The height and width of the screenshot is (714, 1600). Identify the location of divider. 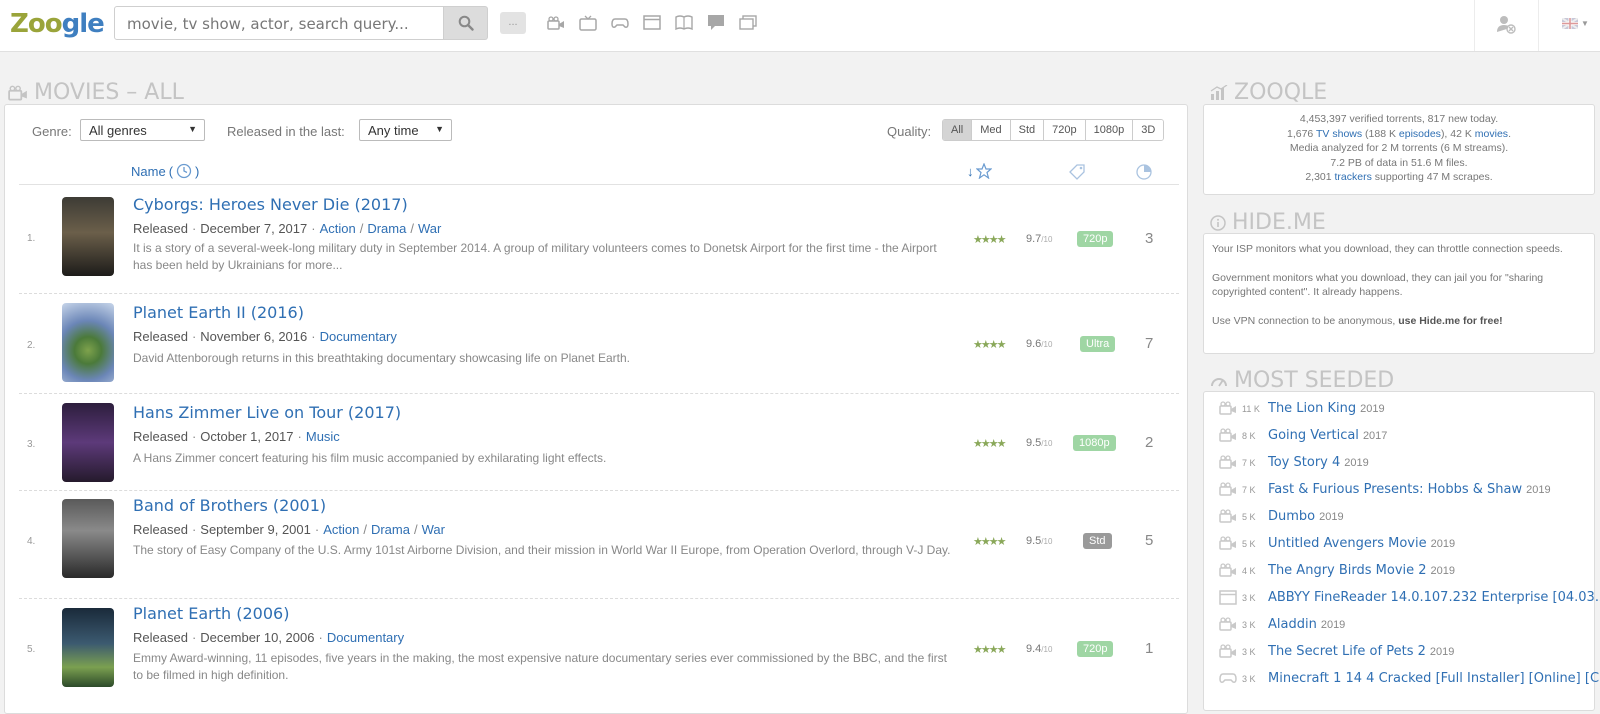
(1474, 25).